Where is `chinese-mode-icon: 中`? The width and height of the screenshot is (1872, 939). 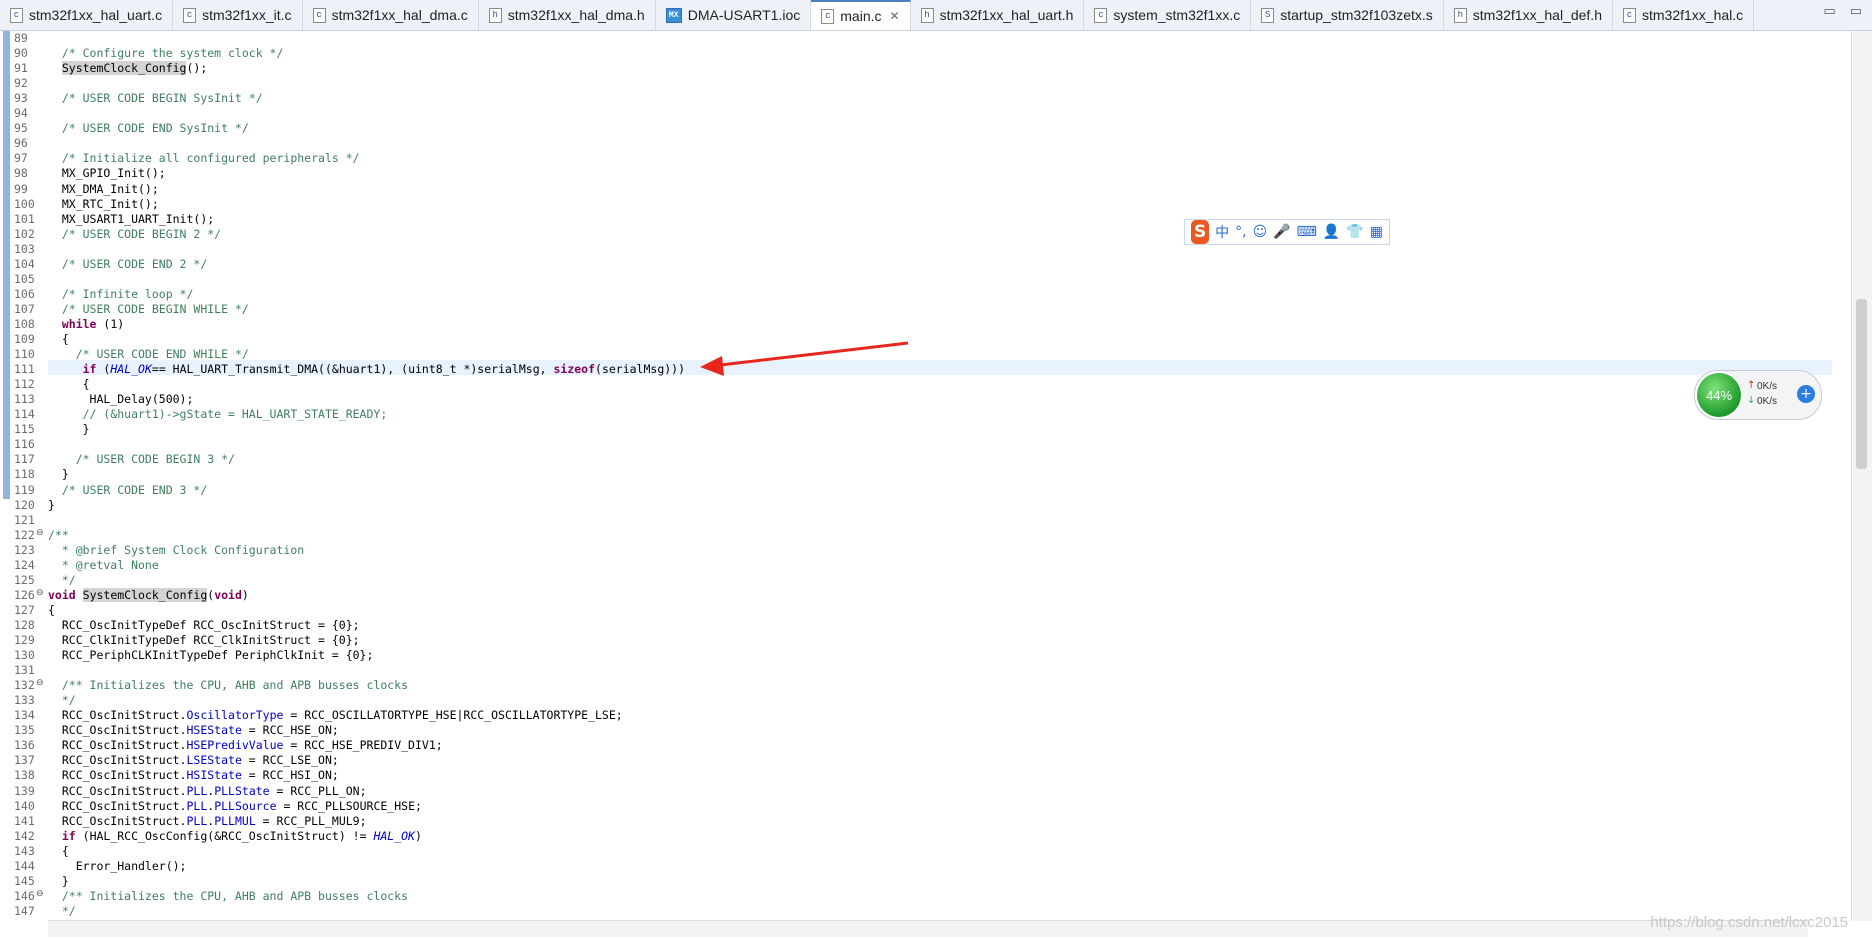 chinese-mode-icon: 中 is located at coordinates (1222, 232).